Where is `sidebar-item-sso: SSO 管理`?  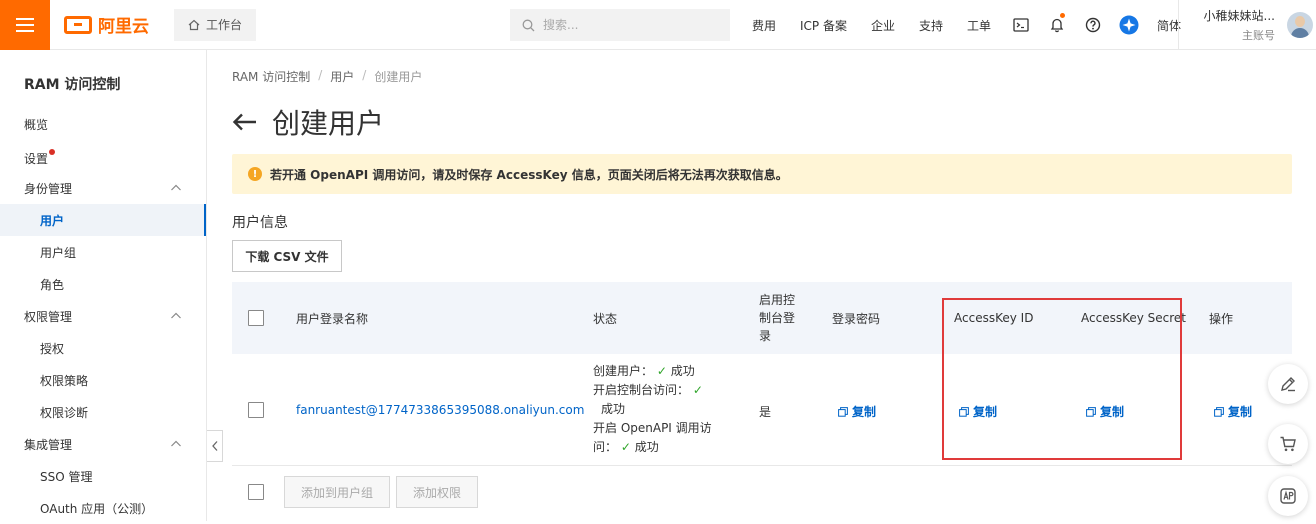
sidebar-item-sso: SSO 管理 is located at coordinates (103, 476).